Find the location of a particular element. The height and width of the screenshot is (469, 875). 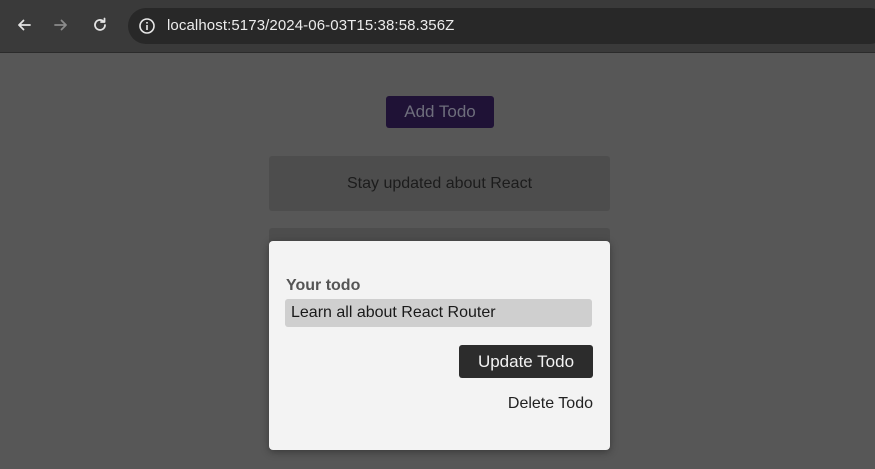

browser-toolbar: localhost:5173/2024-06-03T15:38:58.356Z is located at coordinates (437, 26).